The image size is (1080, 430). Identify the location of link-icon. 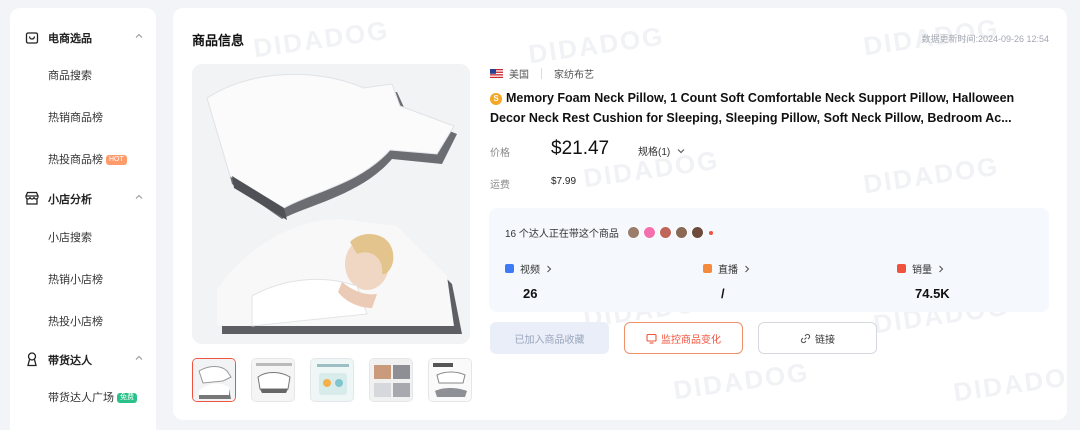
(805, 338).